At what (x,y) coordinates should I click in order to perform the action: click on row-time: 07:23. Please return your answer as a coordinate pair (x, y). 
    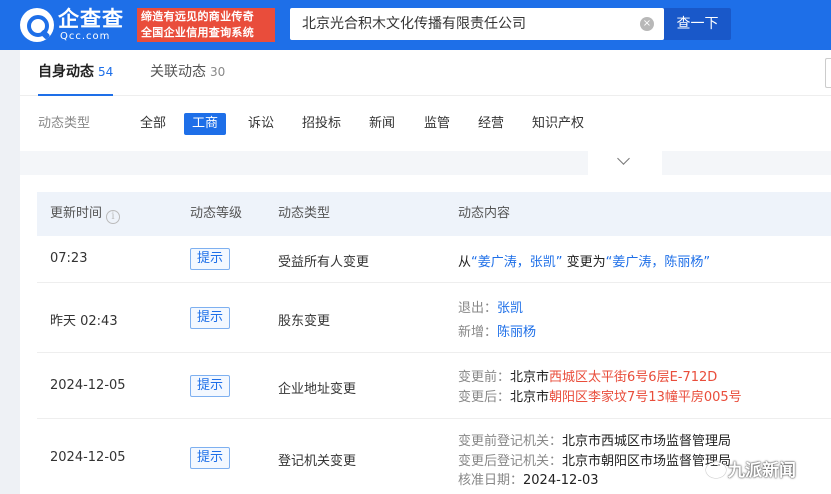
    Looking at the image, I should click on (69, 258).